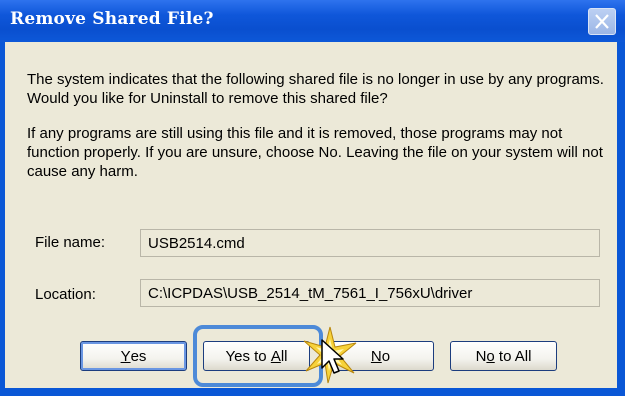 This screenshot has height=396, width=625. What do you see at coordinates (376, 356) in the screenshot?
I see `no-access-key: N` at bounding box center [376, 356].